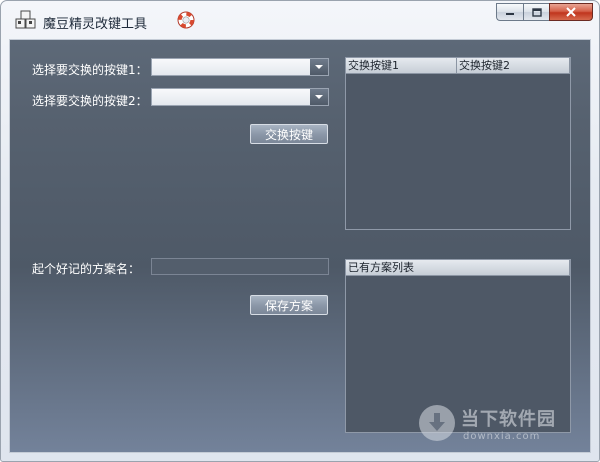 The width and height of the screenshot is (600, 462). I want to click on column-header-key2: 交换按键2, so click(513, 66).